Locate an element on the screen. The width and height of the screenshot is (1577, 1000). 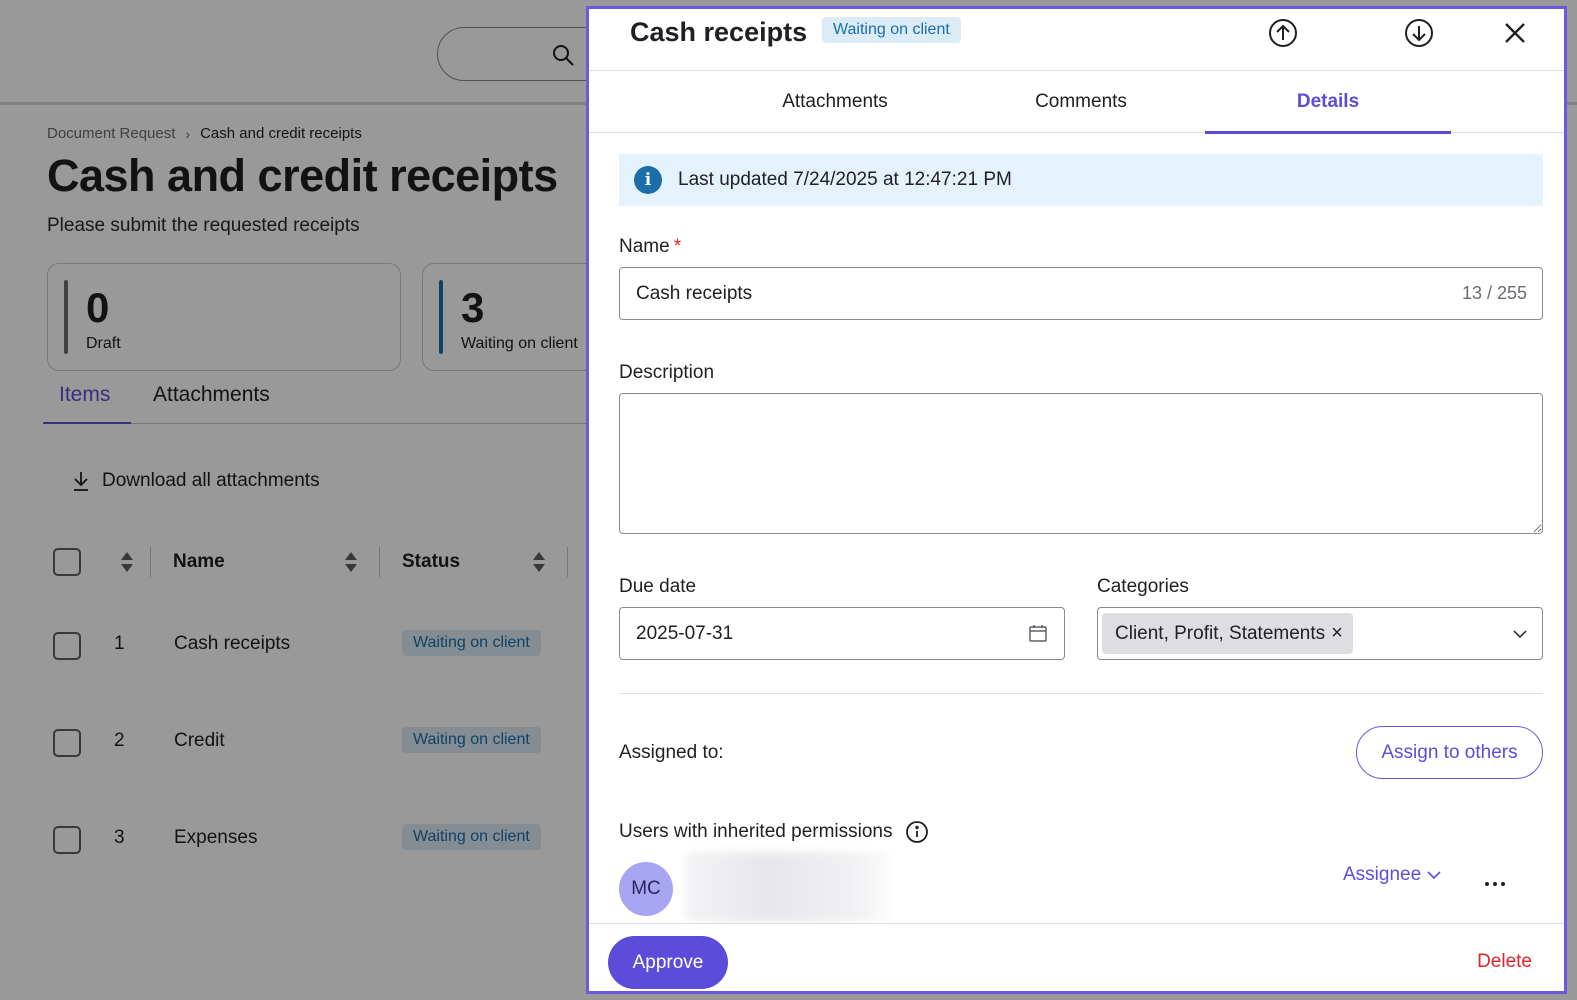
tab-attachments: Attachments is located at coordinates (835, 102).